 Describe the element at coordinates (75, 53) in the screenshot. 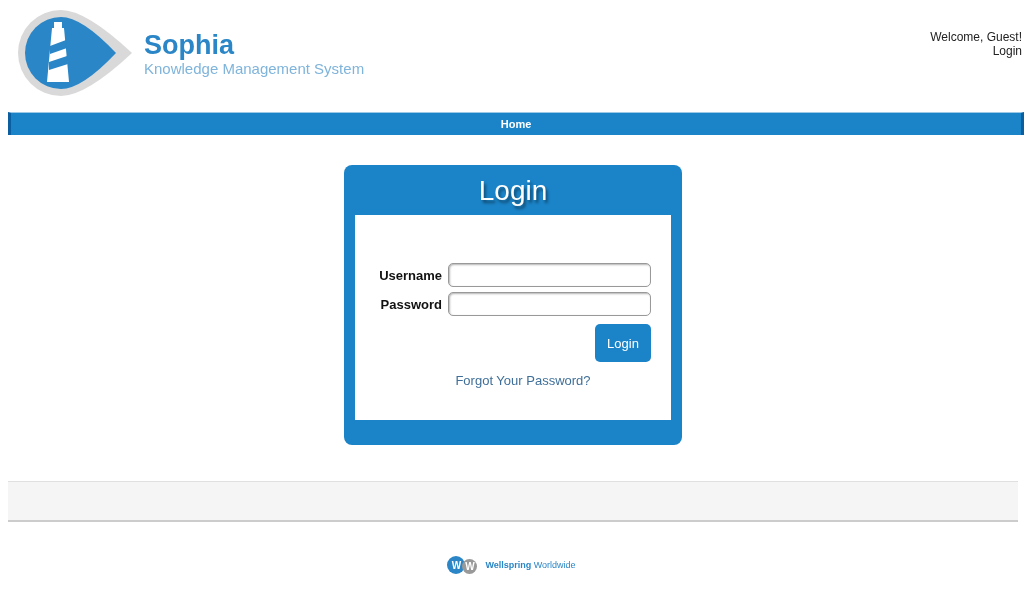

I see `lighthouse-logo-icon` at that location.